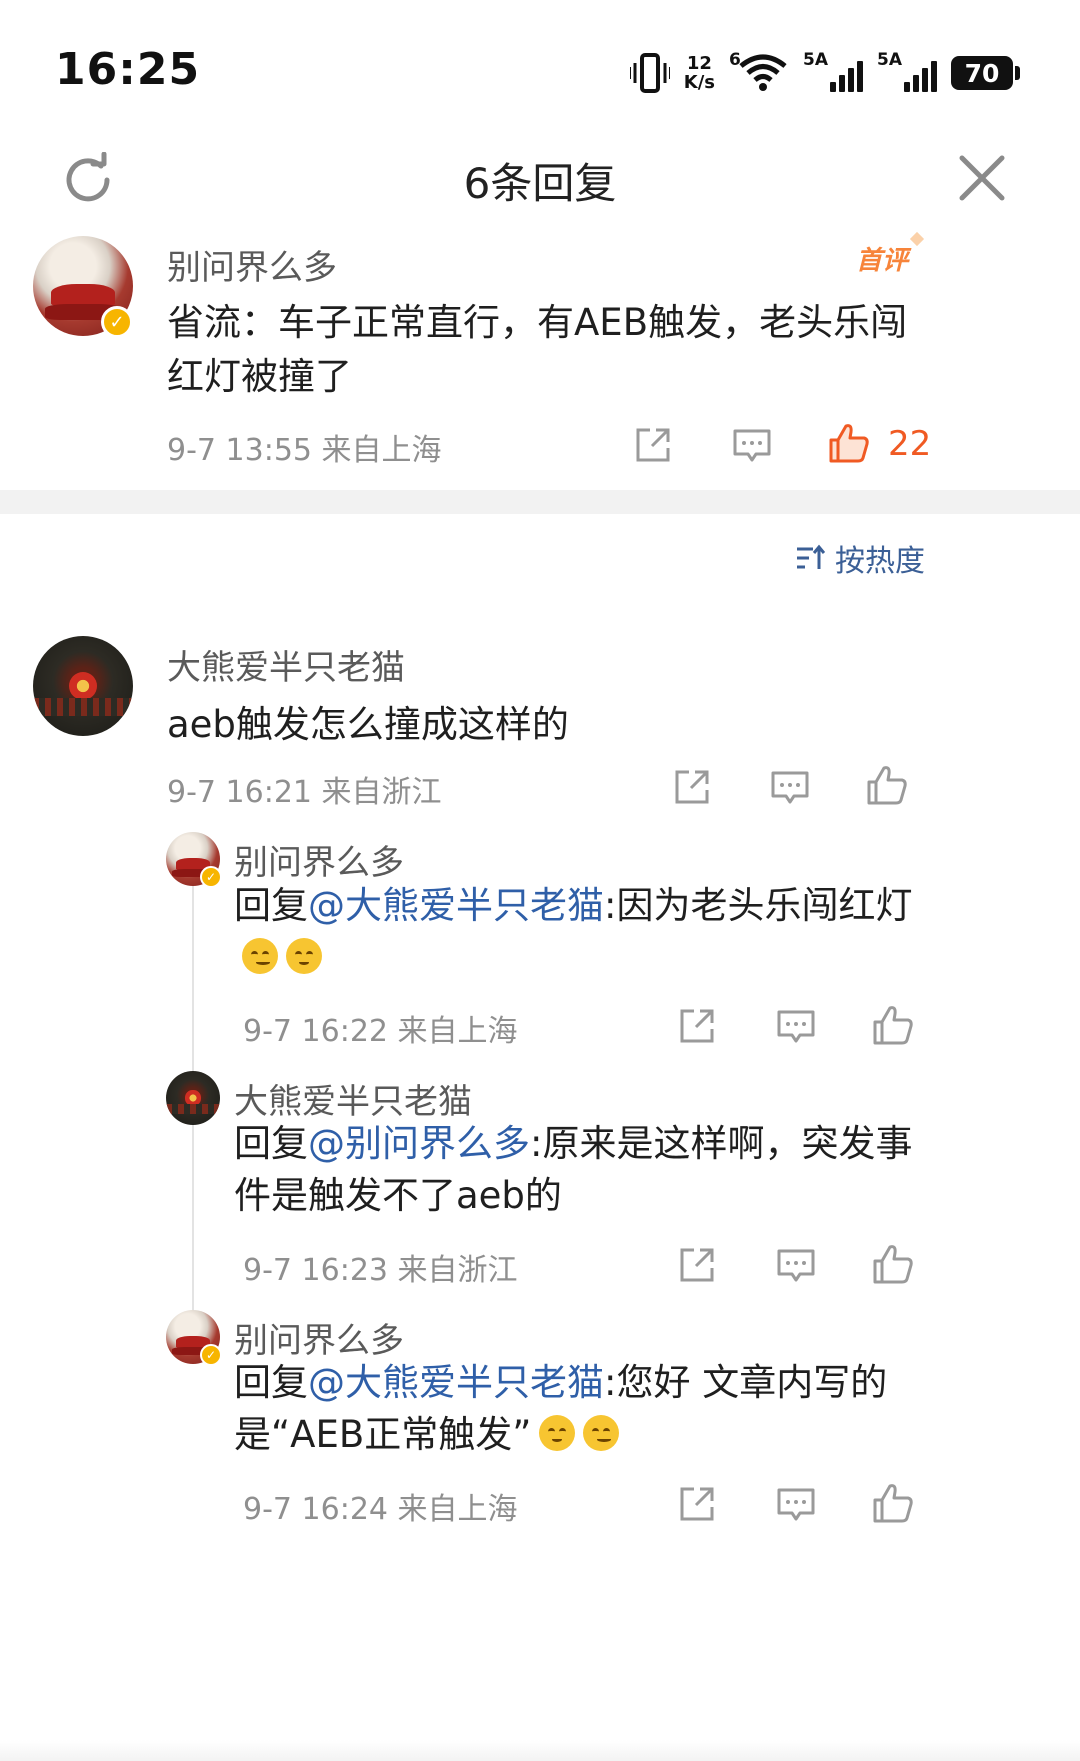 This screenshot has height=1761, width=1080. What do you see at coordinates (381, 792) in the screenshot?
I see `reply-location: 来自浙江` at bounding box center [381, 792].